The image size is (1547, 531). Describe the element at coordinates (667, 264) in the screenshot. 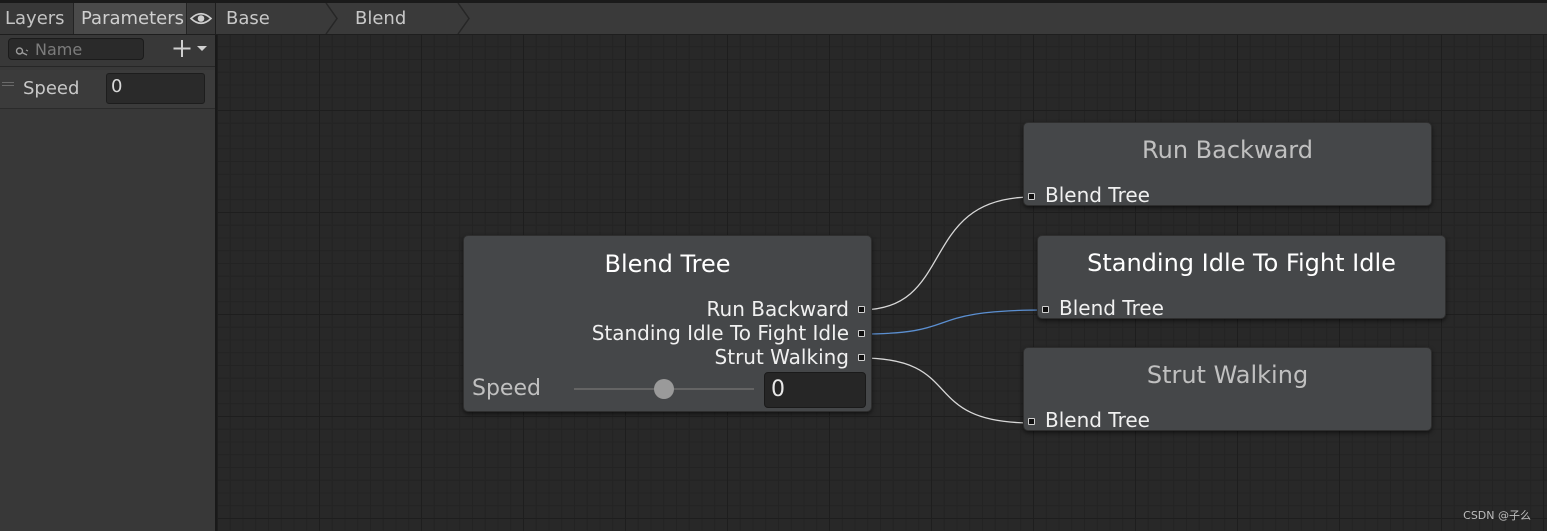

I see `node-title: Blend Tree` at that location.